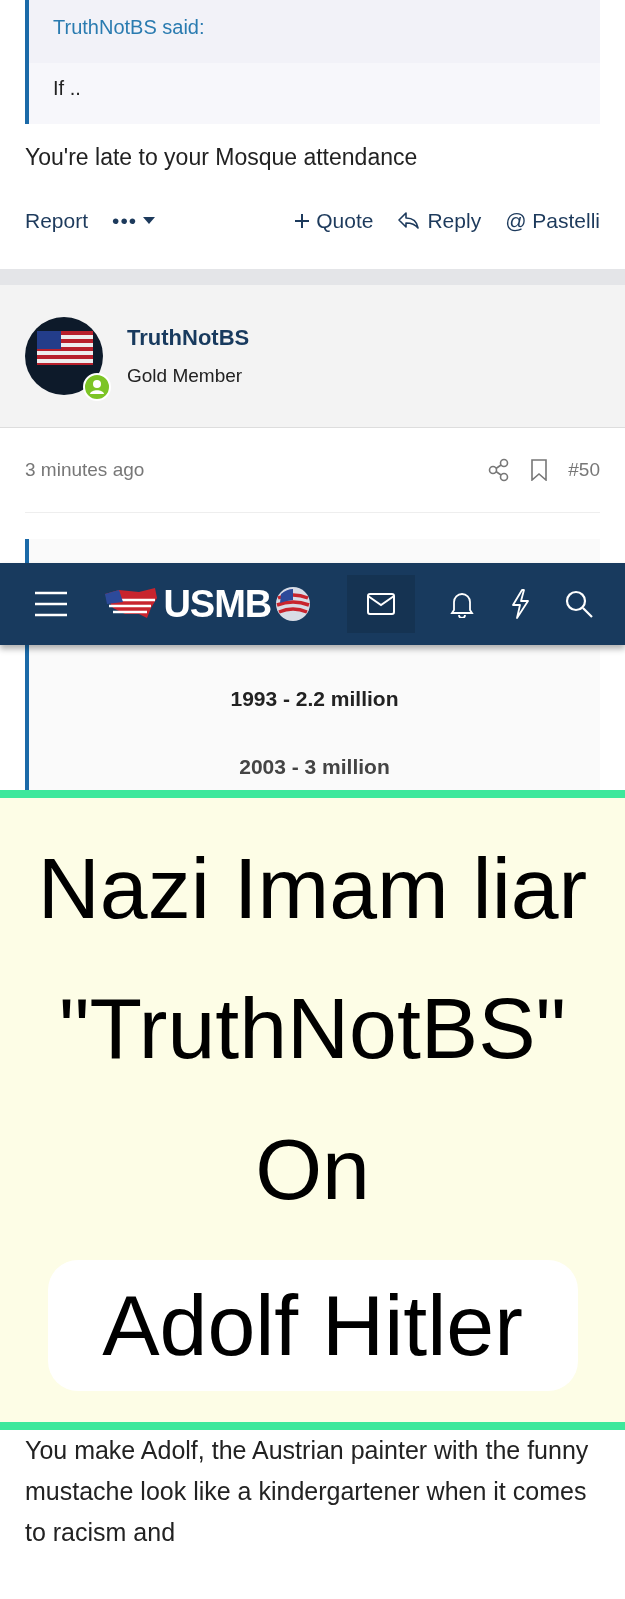 This screenshot has height=1599, width=625. I want to click on reply-icon, so click(409, 221).